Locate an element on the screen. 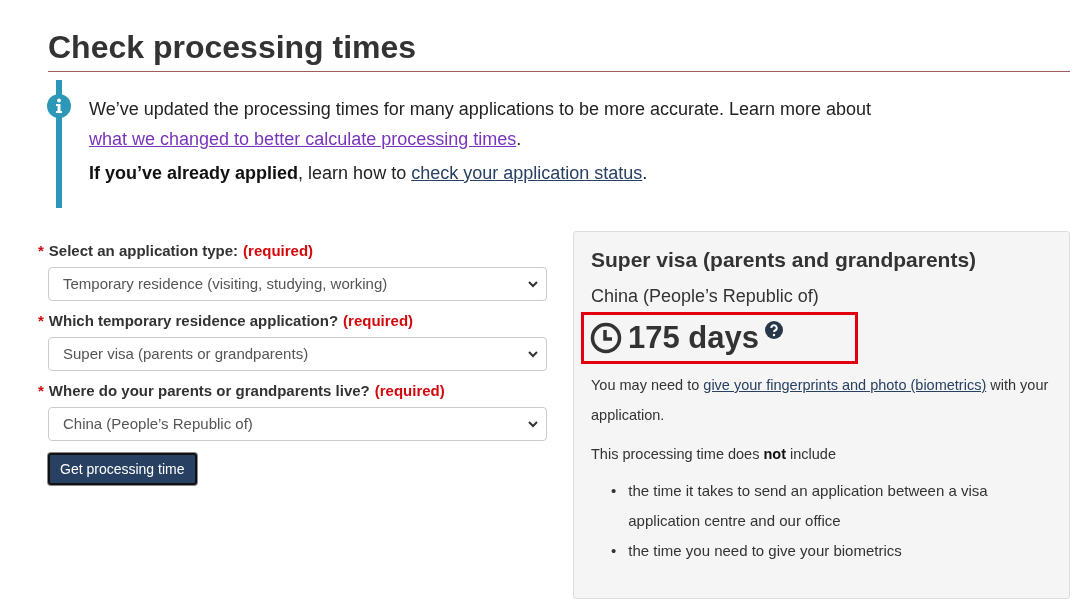 The width and height of the screenshot is (1080, 604). link: check your application status is located at coordinates (527, 173).